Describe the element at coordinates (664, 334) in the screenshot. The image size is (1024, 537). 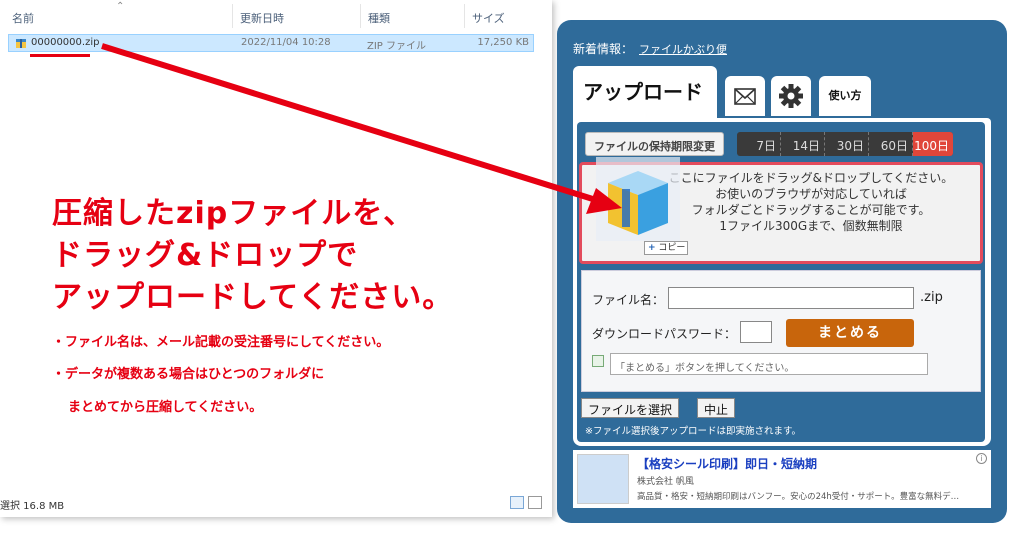
I see `password-label: ダウンロードパスワード：` at that location.